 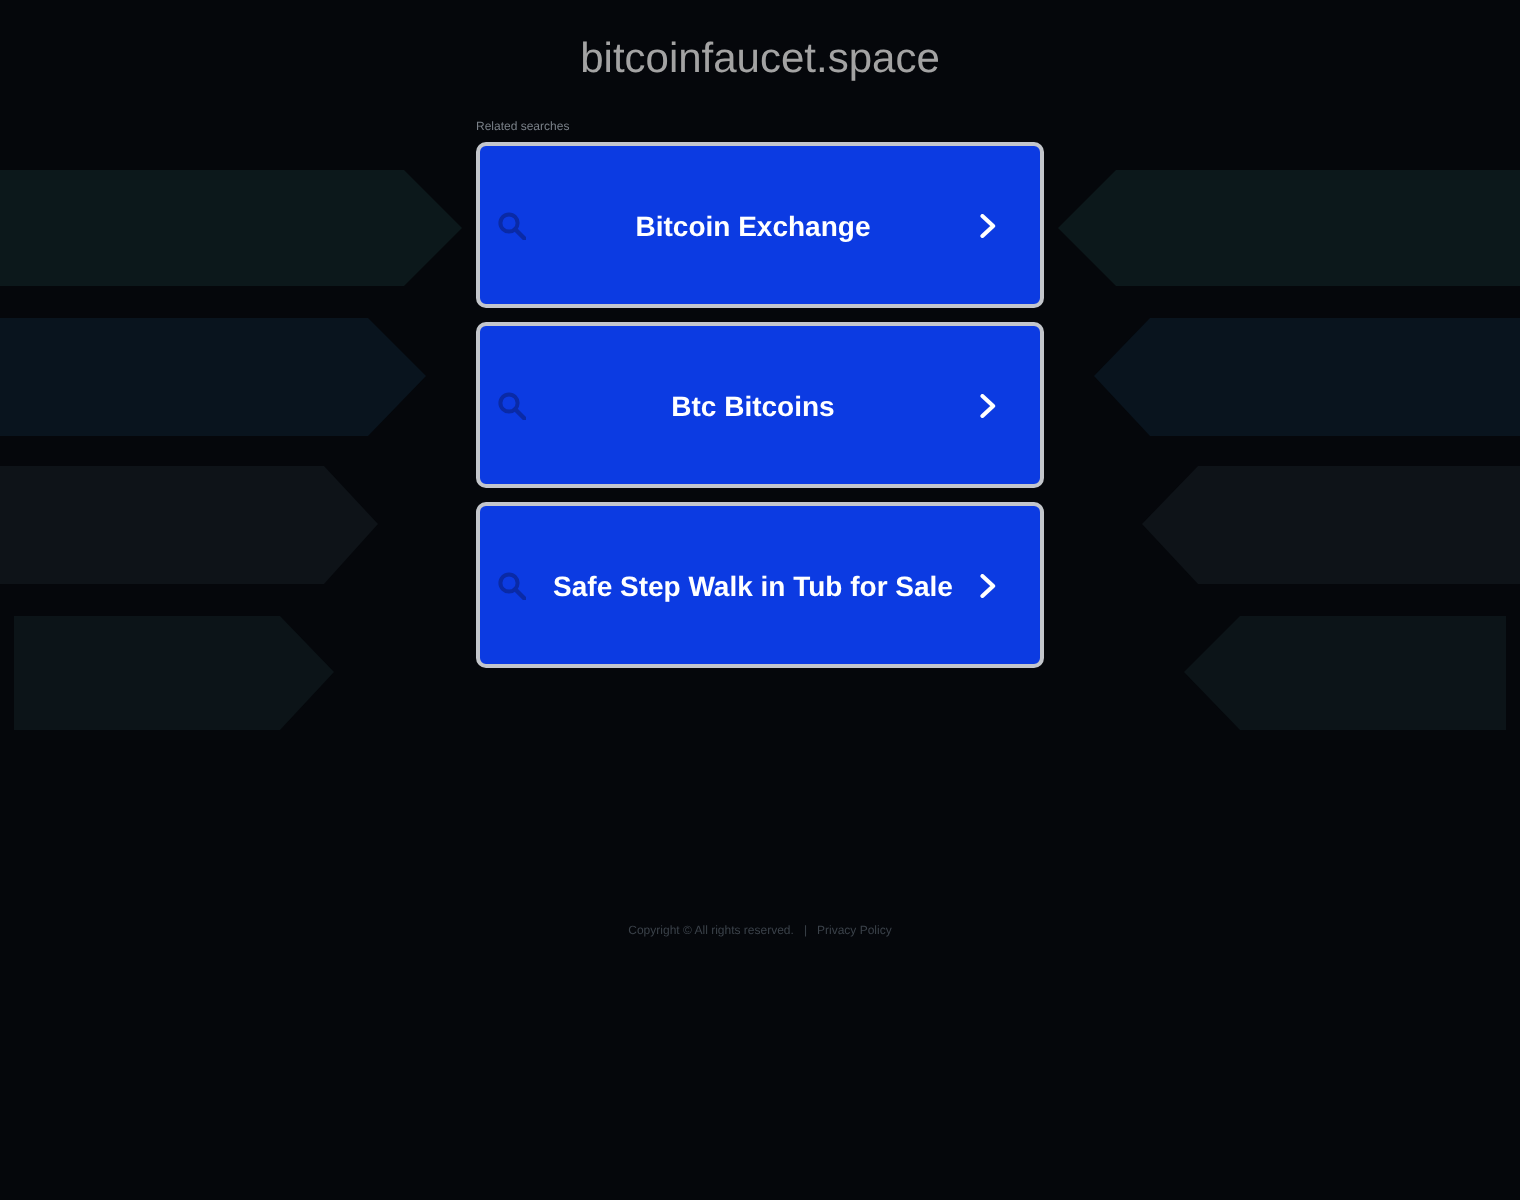 What do you see at coordinates (760, 585) in the screenshot?
I see `search-result-button: Safe Step Walk in Tub for Sale` at bounding box center [760, 585].